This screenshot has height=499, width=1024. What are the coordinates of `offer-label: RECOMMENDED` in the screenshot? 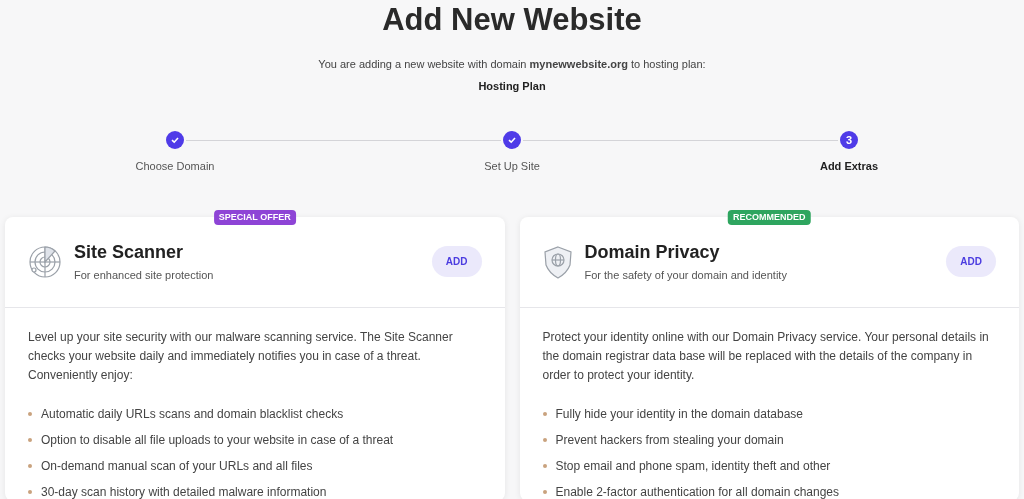 It's located at (769, 217).